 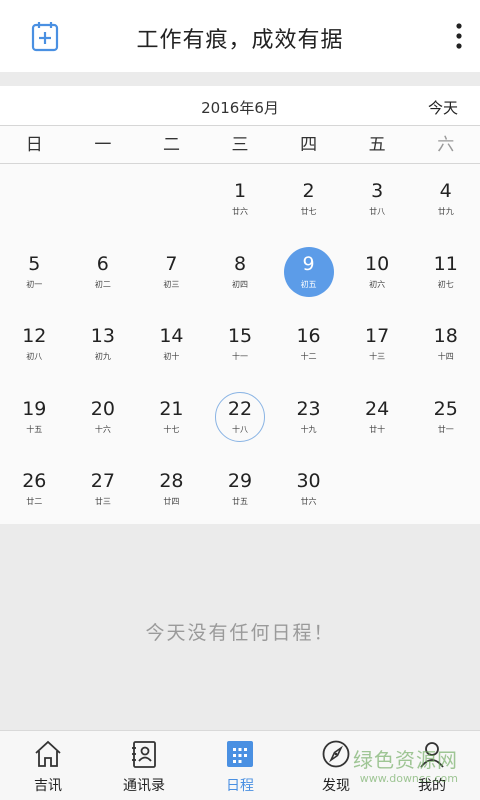 I want to click on calendar-day: 10 初六, so click(x=377, y=275).